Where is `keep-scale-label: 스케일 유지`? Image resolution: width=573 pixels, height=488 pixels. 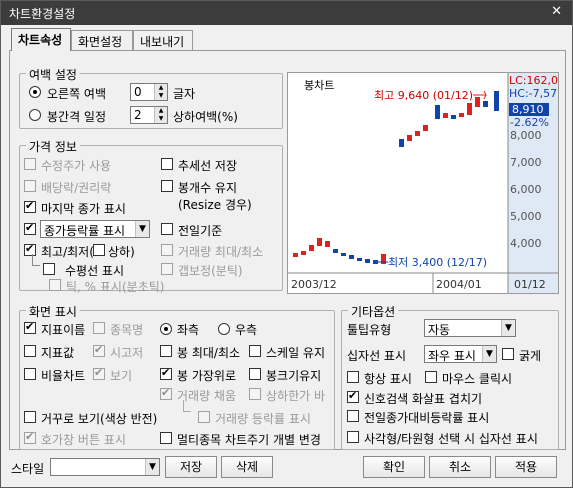
keep-scale-label: 스케일 유지 is located at coordinates (296, 353).